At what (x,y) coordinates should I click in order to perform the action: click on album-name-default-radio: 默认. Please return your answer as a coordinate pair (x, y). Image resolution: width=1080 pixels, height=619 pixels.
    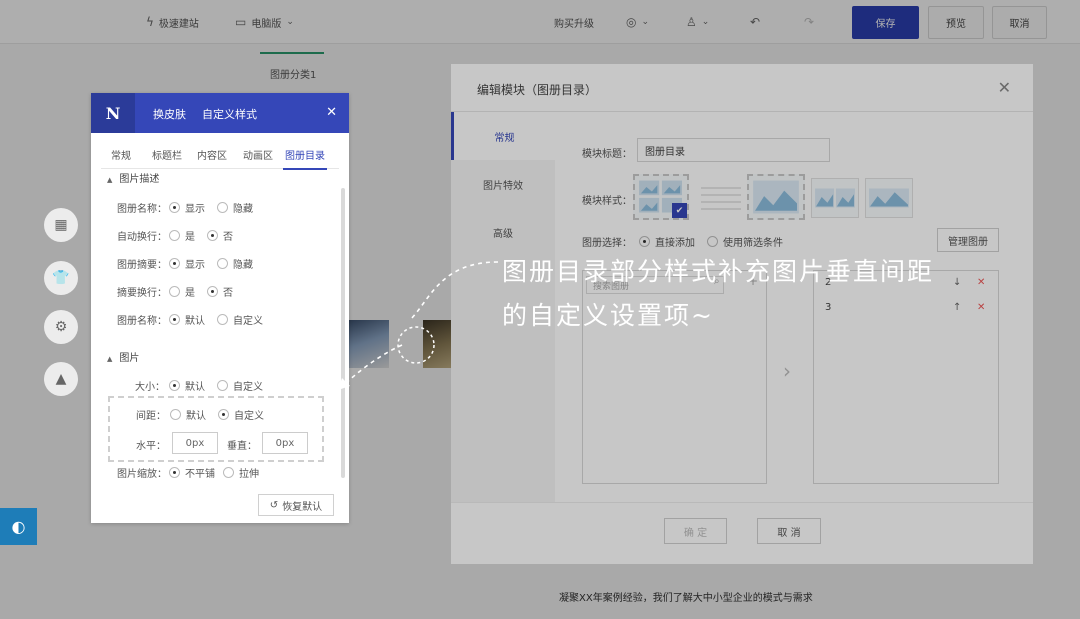
    Looking at the image, I should click on (187, 319).